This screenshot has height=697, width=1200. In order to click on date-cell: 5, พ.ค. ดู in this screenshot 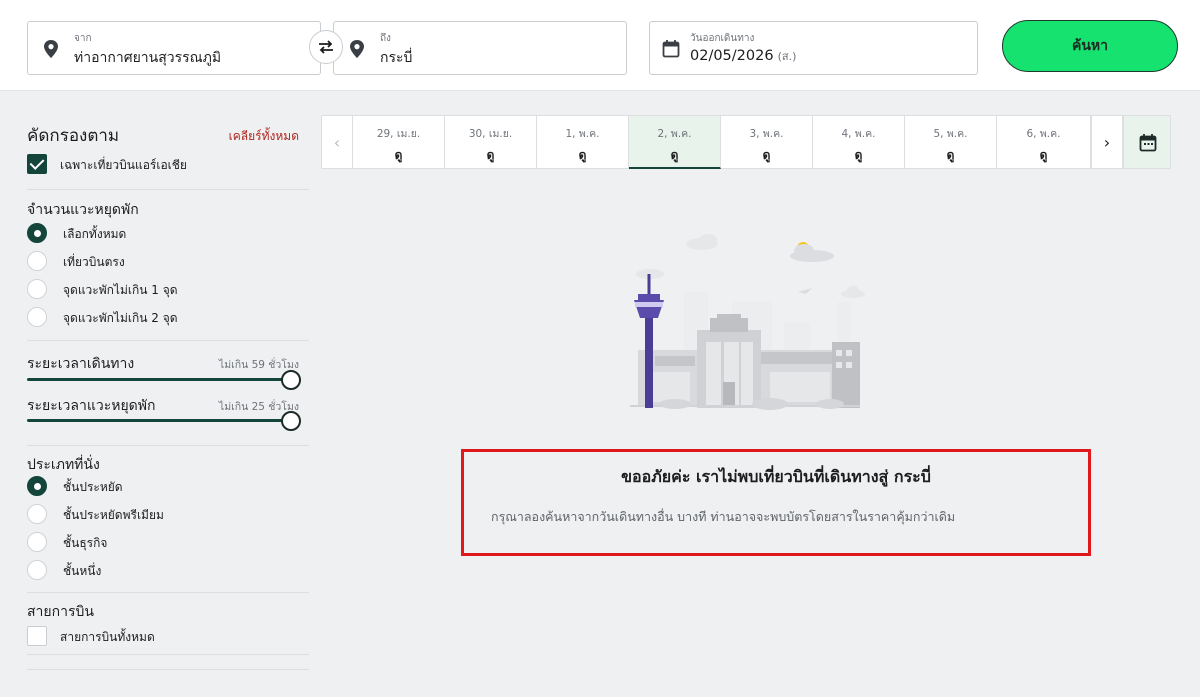, I will do `click(951, 142)`.